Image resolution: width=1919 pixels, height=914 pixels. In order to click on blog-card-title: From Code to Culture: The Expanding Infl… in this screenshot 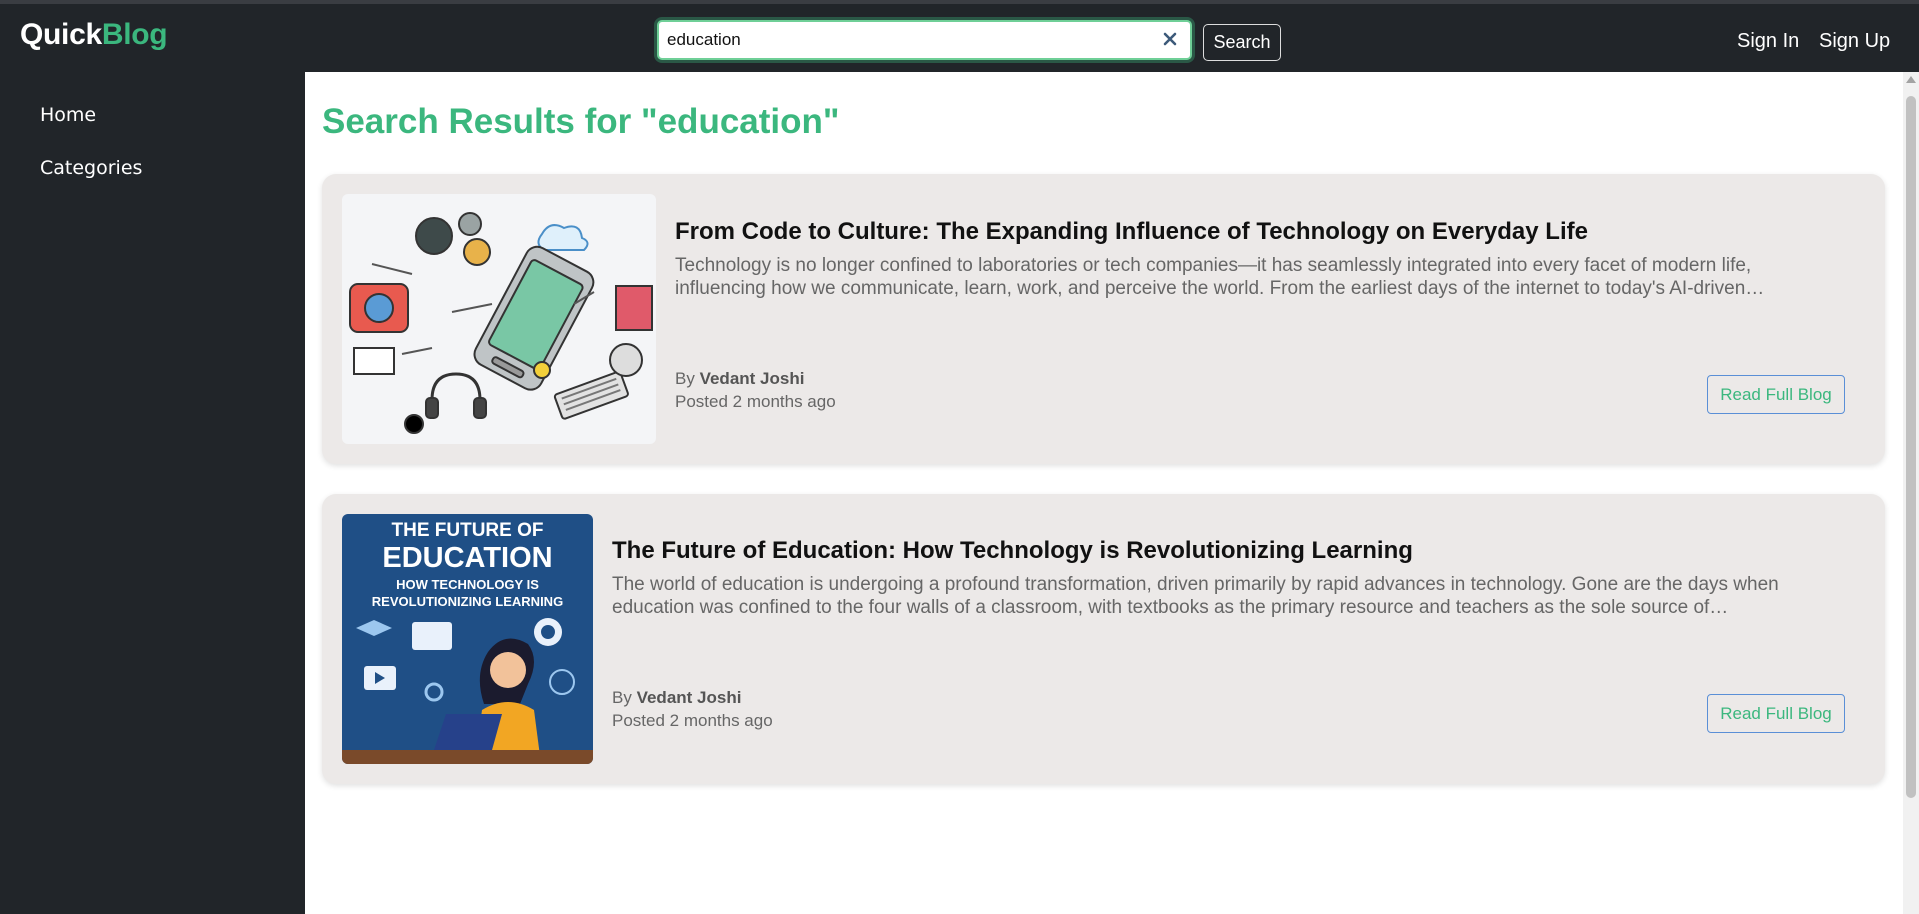, I will do `click(1131, 232)`.